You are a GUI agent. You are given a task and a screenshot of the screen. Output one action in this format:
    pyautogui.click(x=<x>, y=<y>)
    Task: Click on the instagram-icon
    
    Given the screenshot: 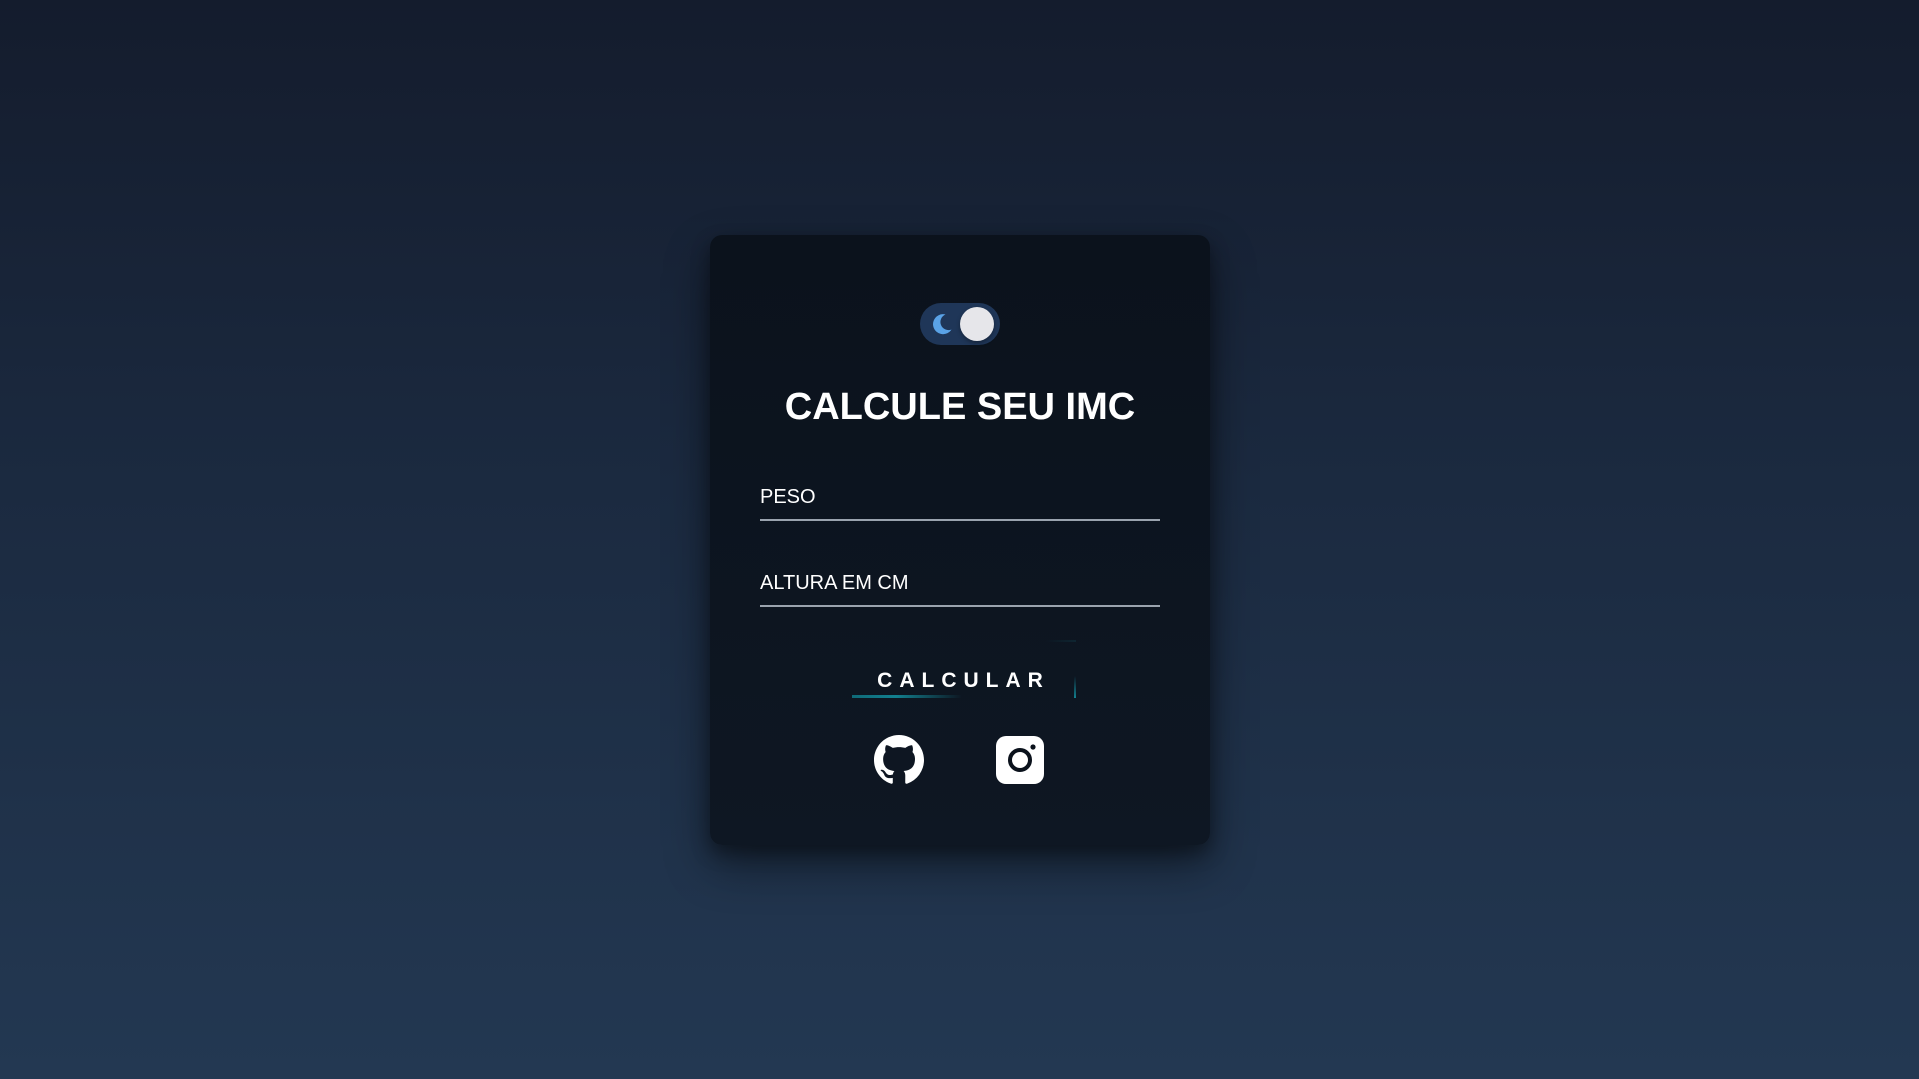 What is the action you would take?
    pyautogui.click(x=1020, y=760)
    